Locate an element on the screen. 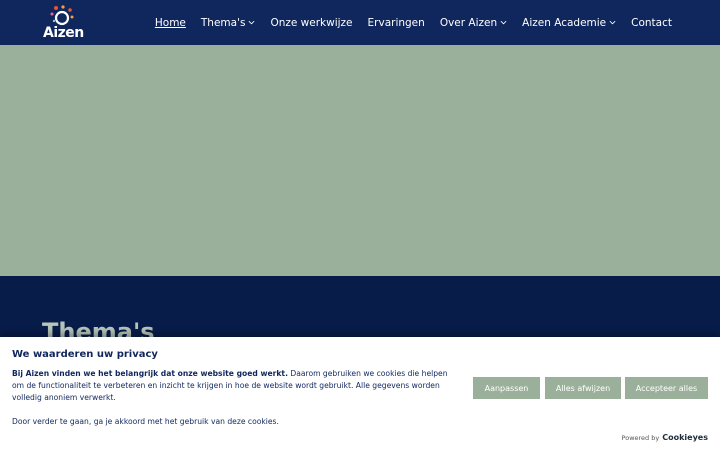 The height and width of the screenshot is (450, 720). nav-label: Onze werkwijze is located at coordinates (311, 22).